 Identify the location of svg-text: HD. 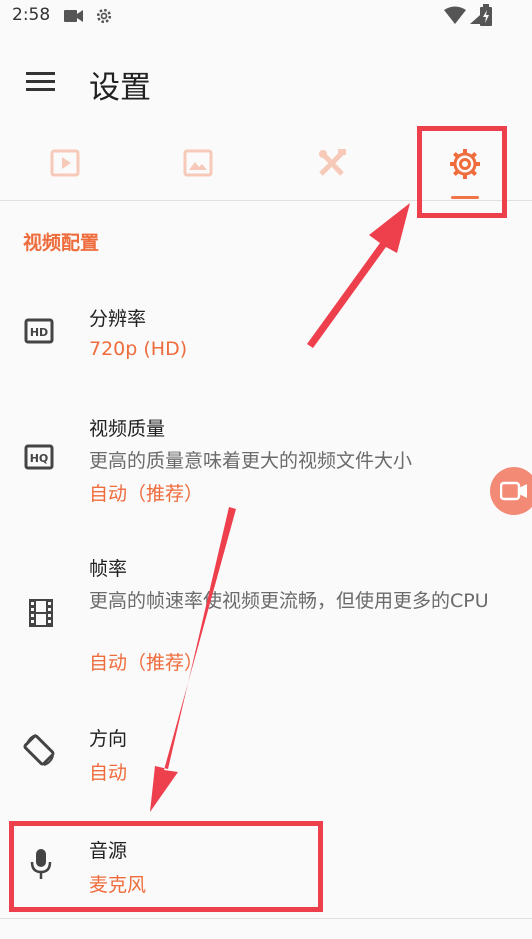
(39, 332).